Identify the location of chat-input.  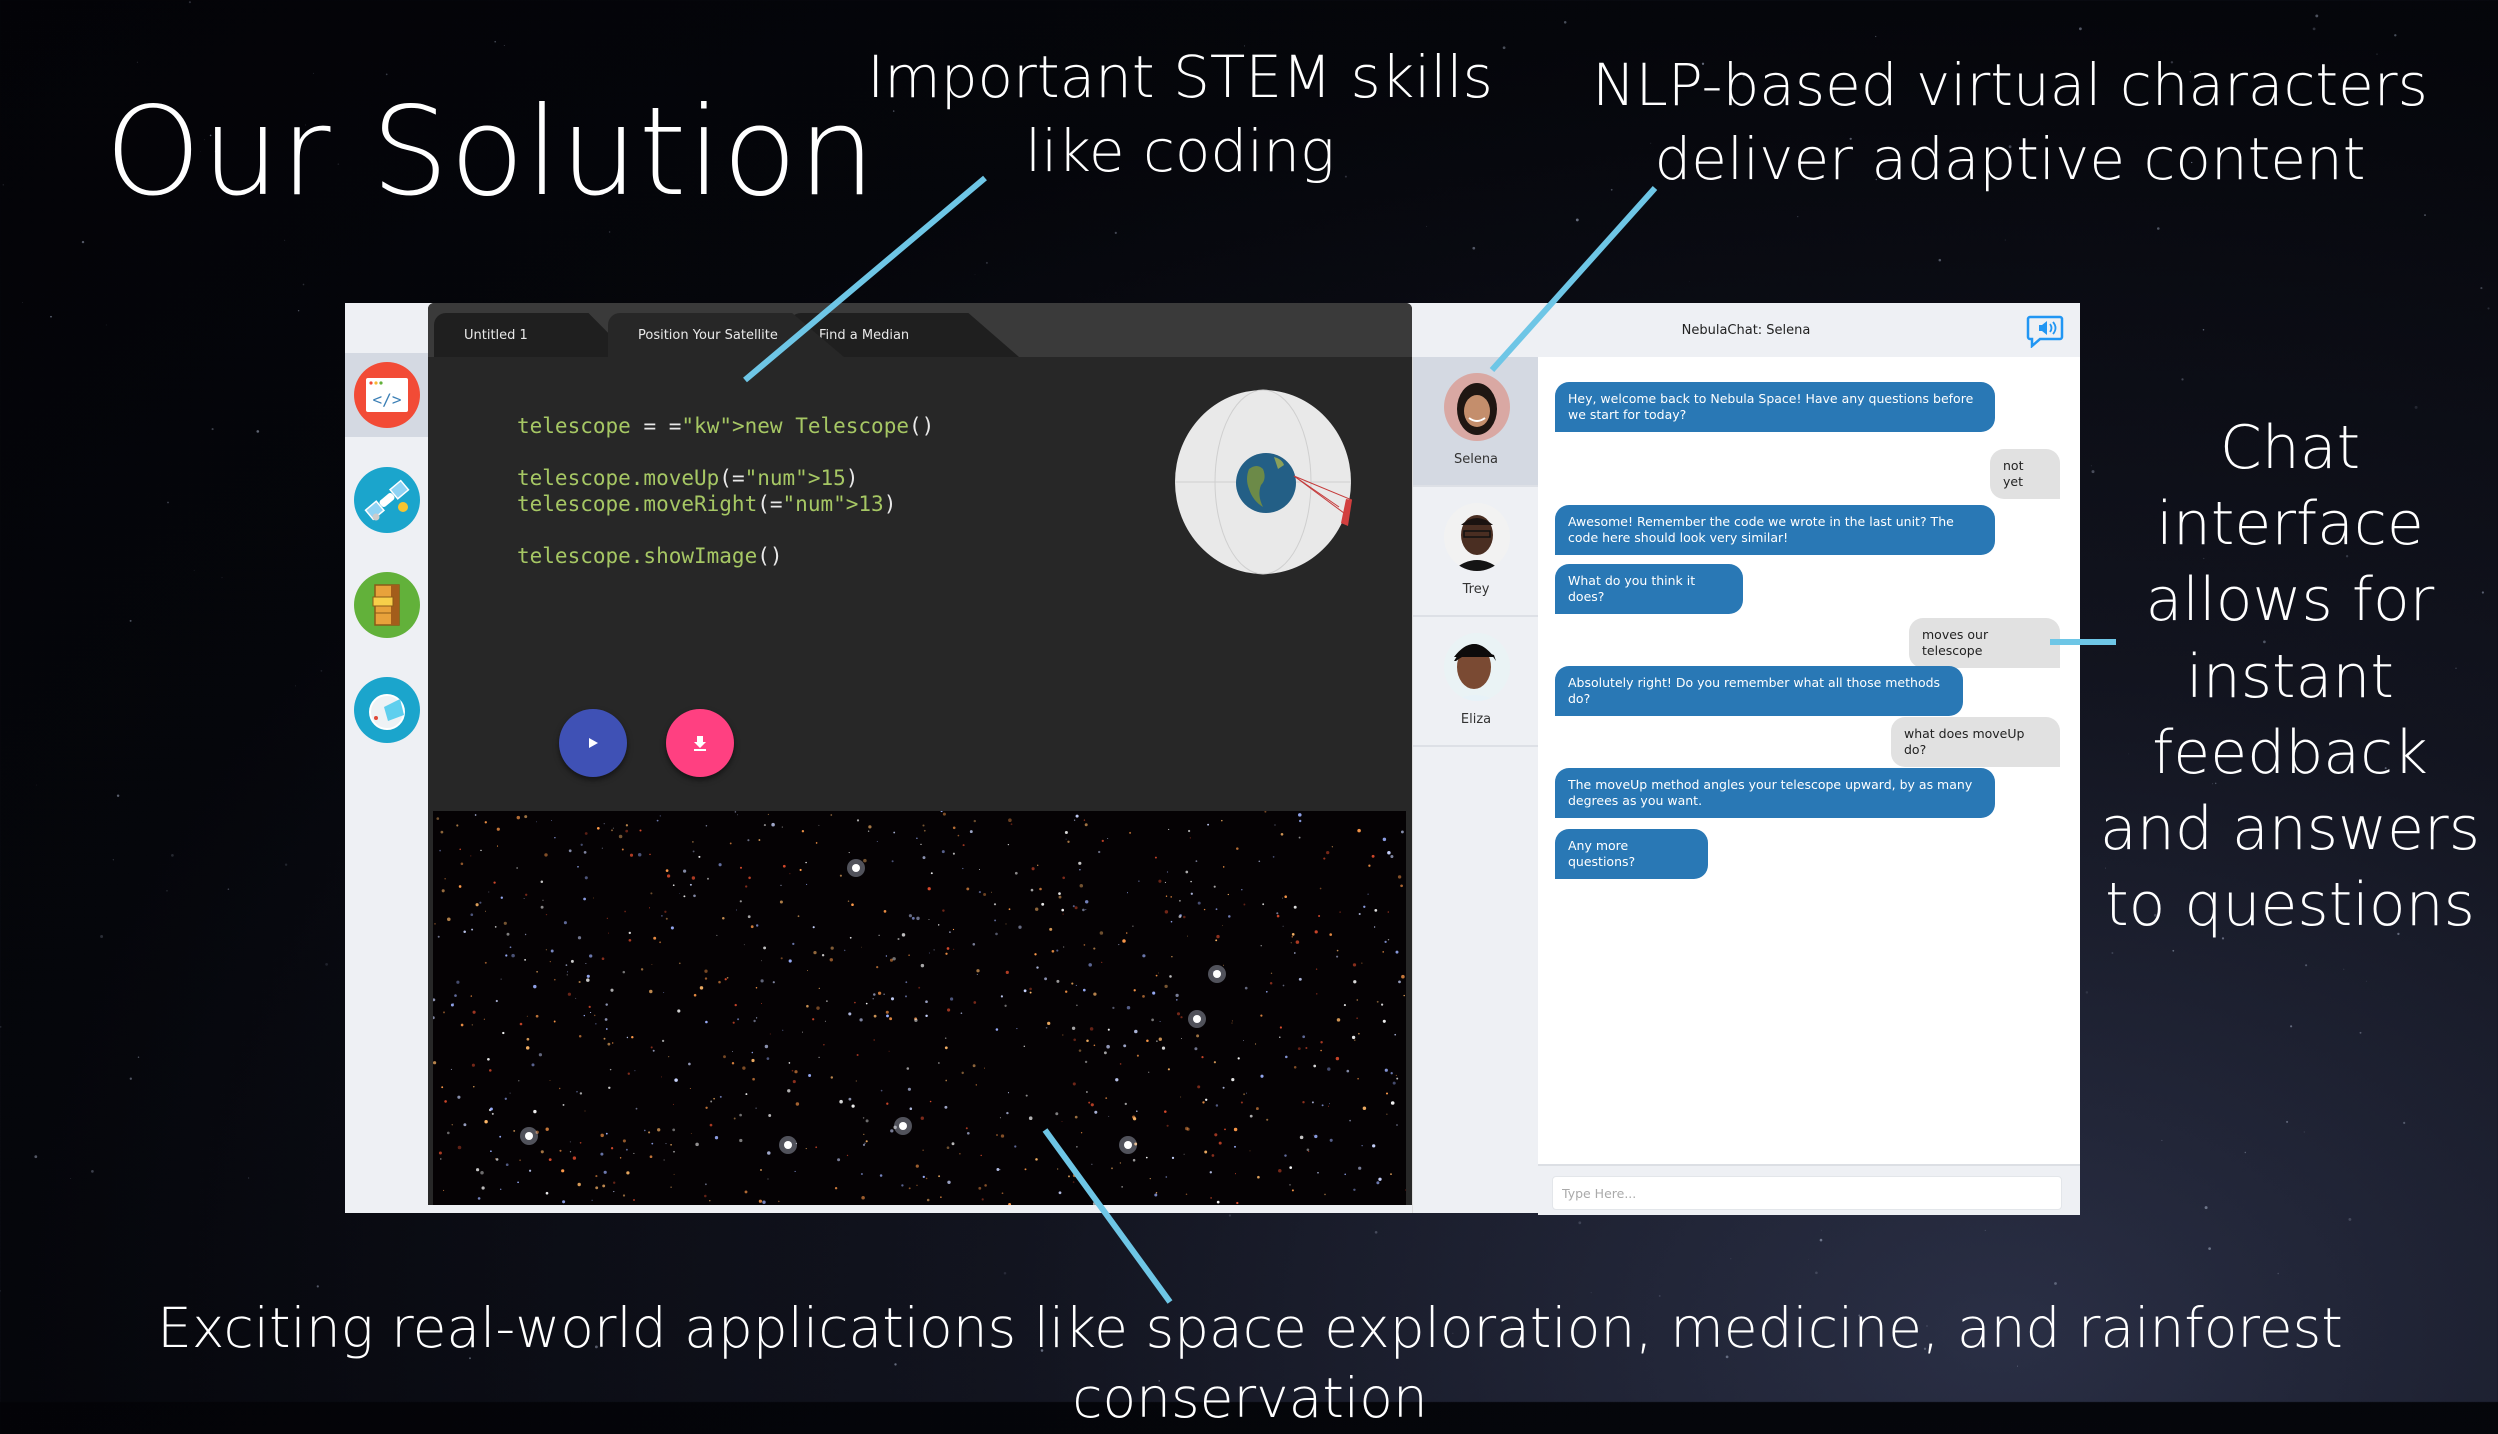
(1807, 1193).